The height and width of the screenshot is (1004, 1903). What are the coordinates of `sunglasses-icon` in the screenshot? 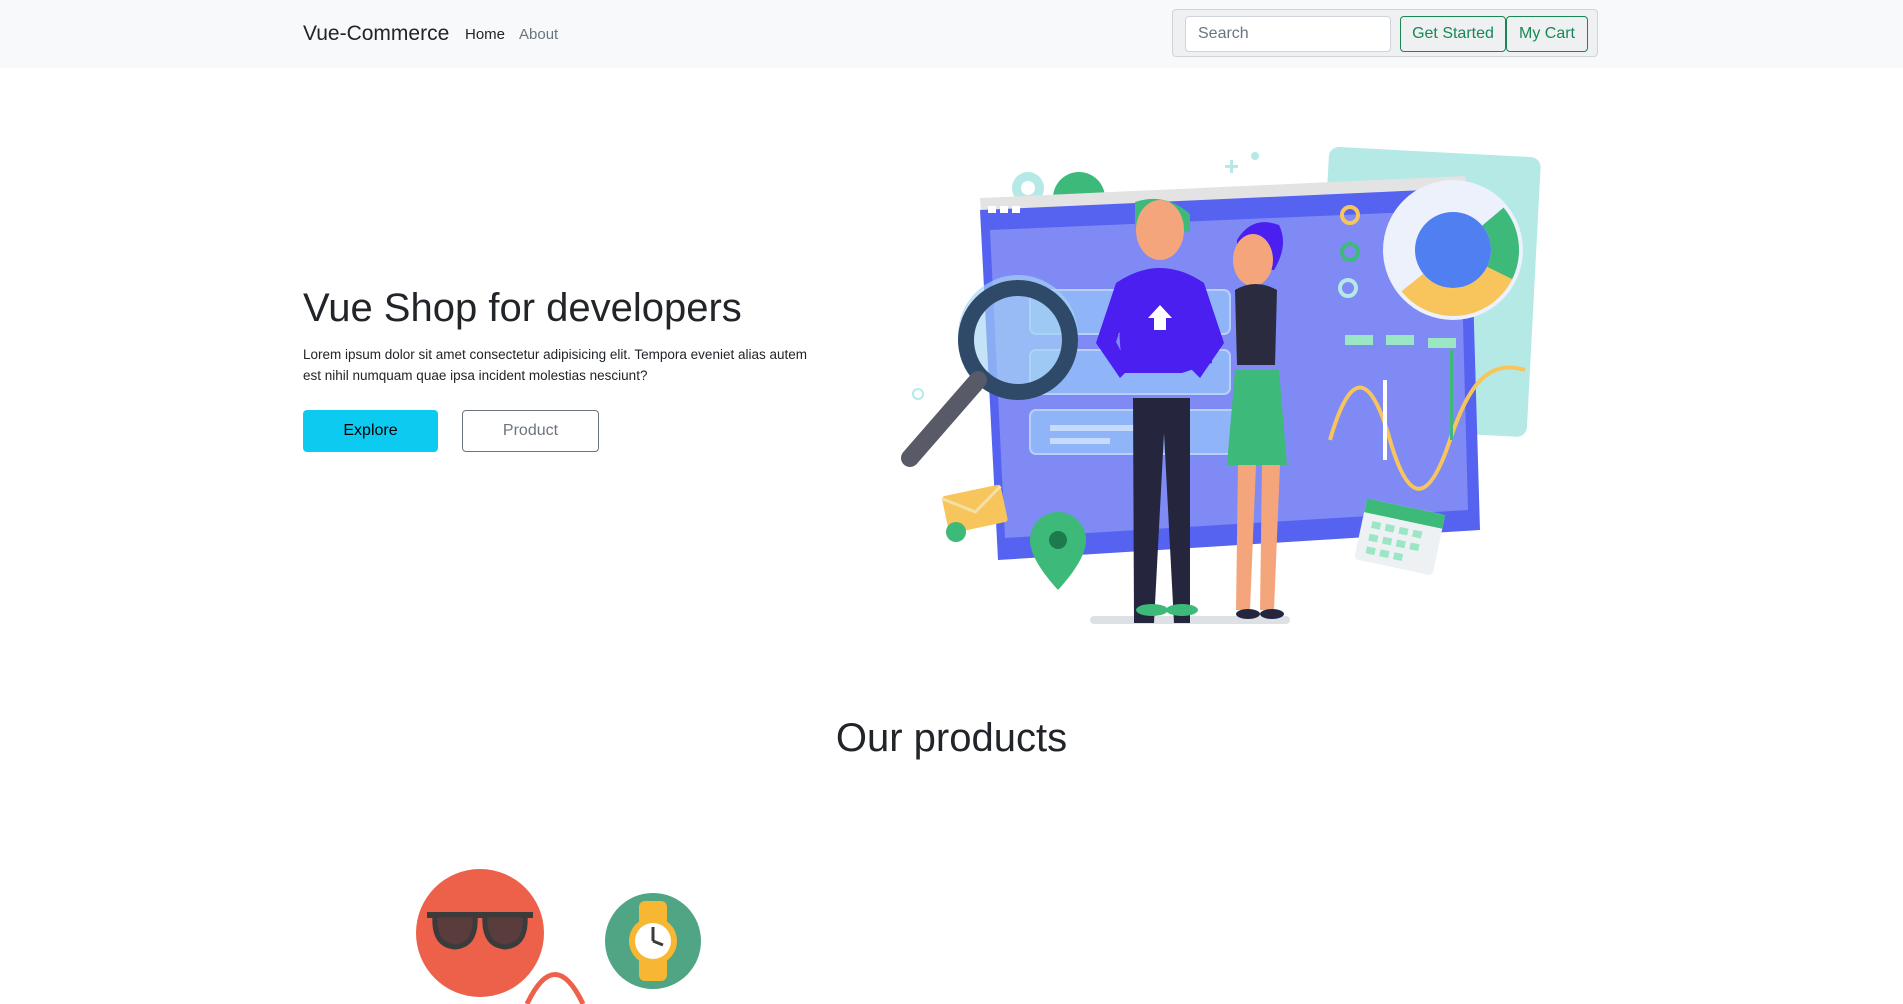 It's located at (480, 933).